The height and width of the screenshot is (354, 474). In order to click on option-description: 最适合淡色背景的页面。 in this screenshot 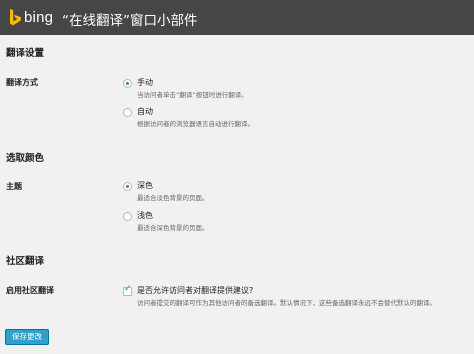, I will do `click(173, 198)`.